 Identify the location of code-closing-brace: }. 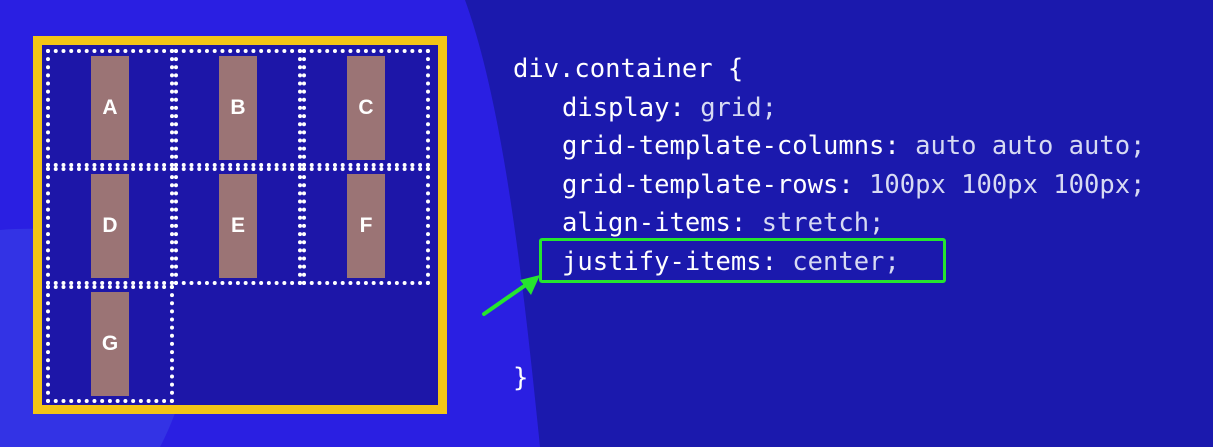
(521, 377).